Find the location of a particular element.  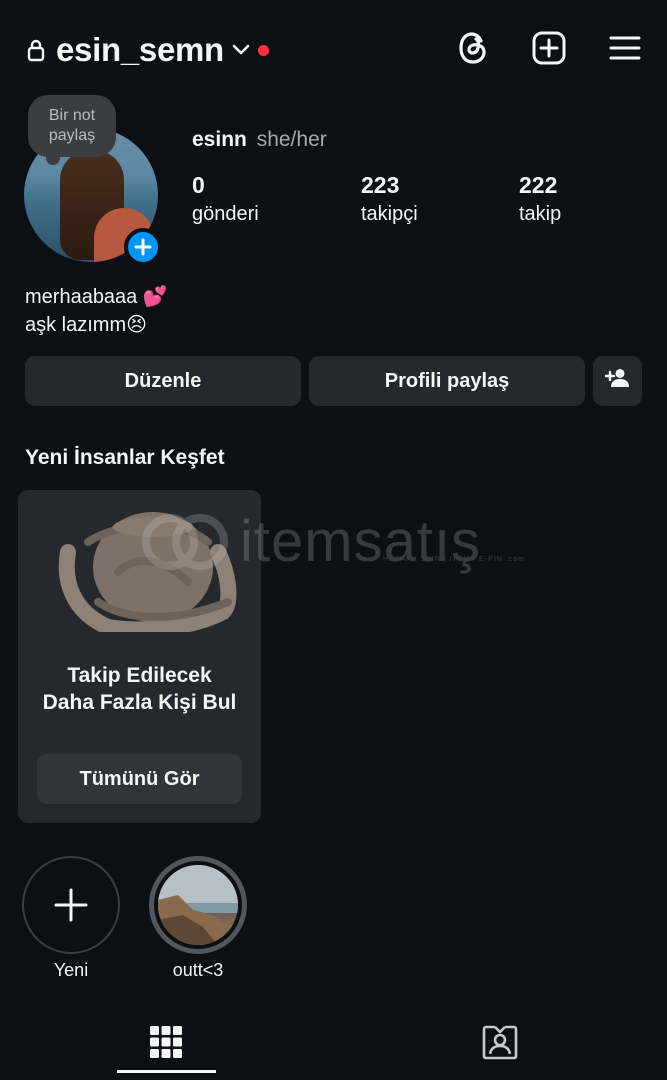

new-highlight-label: Yeni is located at coordinates (71, 970).